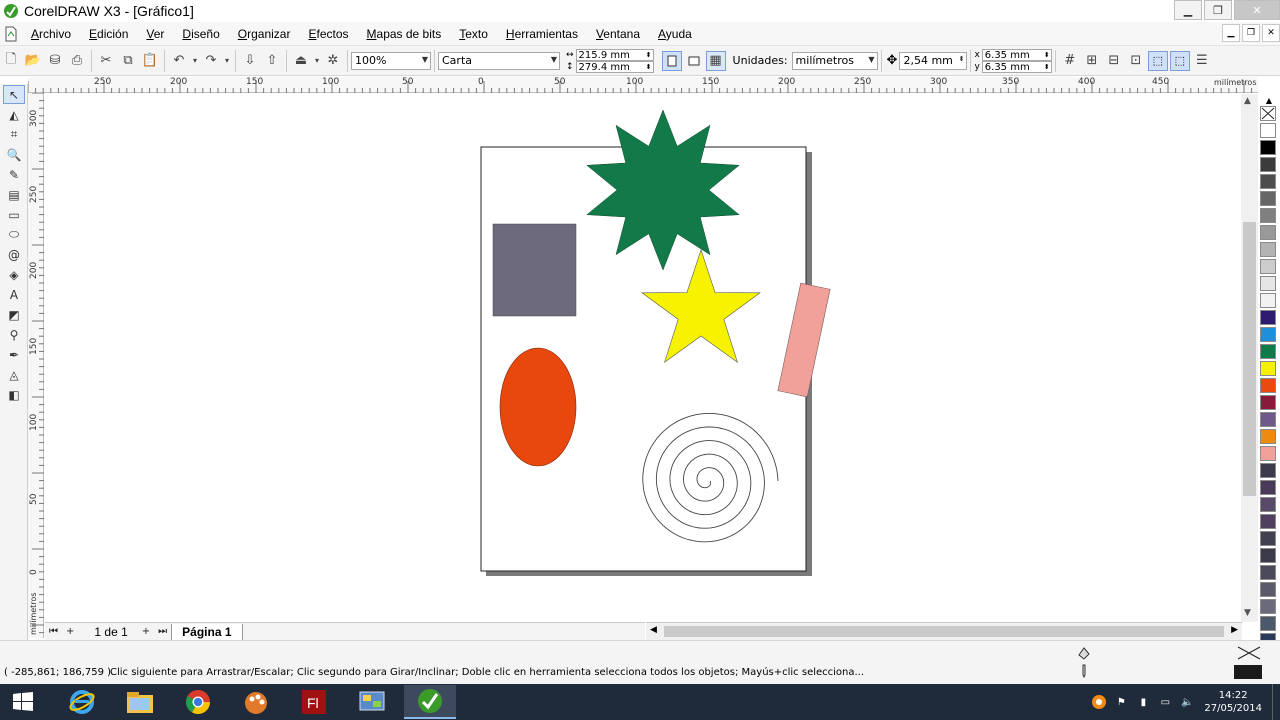 This screenshot has width=1280, height=720. I want to click on undo-dropdown-icon: ▾, so click(195, 61).